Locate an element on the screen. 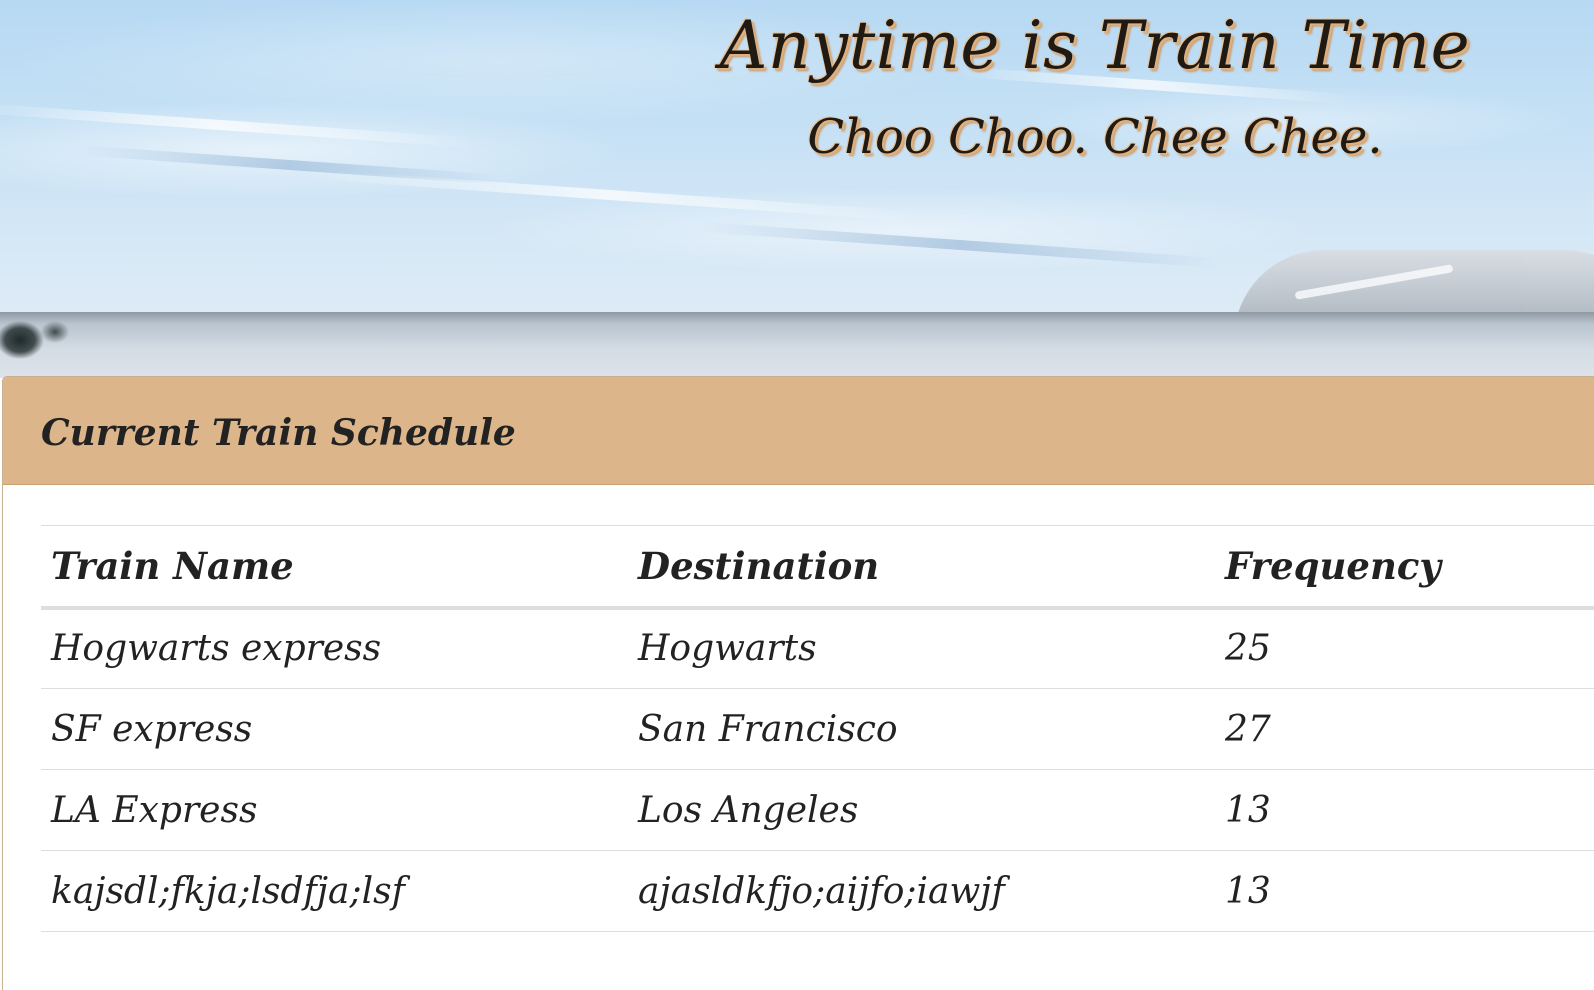  site-title: Anytime is Train Time is located at coordinates (1095, 45).